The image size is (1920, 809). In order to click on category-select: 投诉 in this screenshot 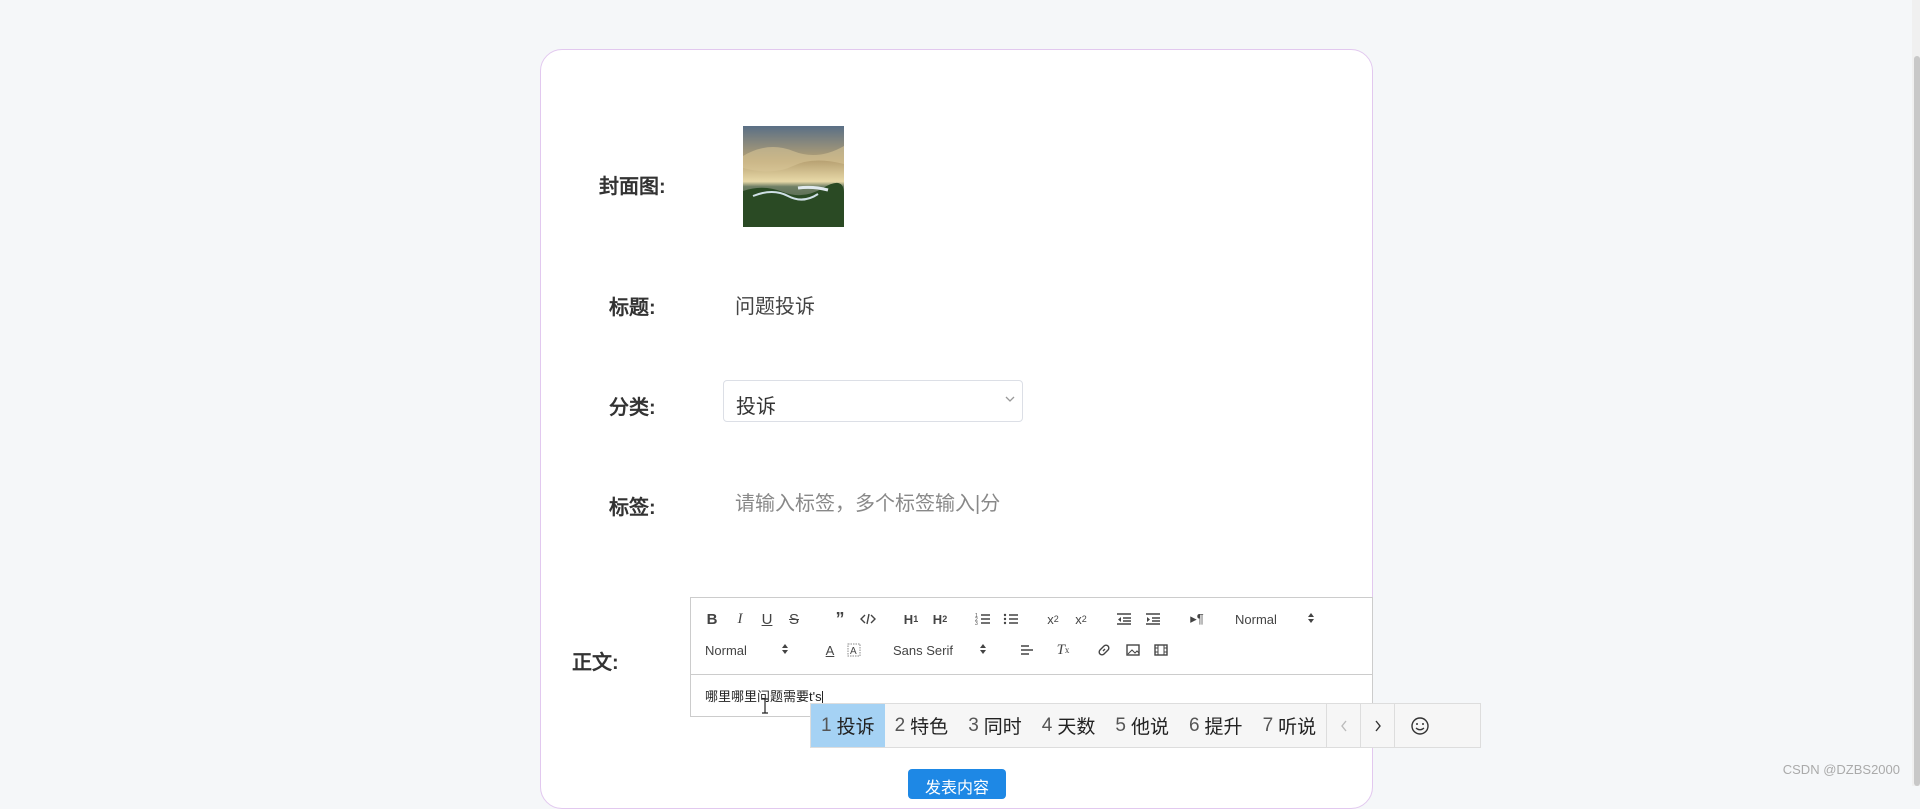, I will do `click(873, 401)`.